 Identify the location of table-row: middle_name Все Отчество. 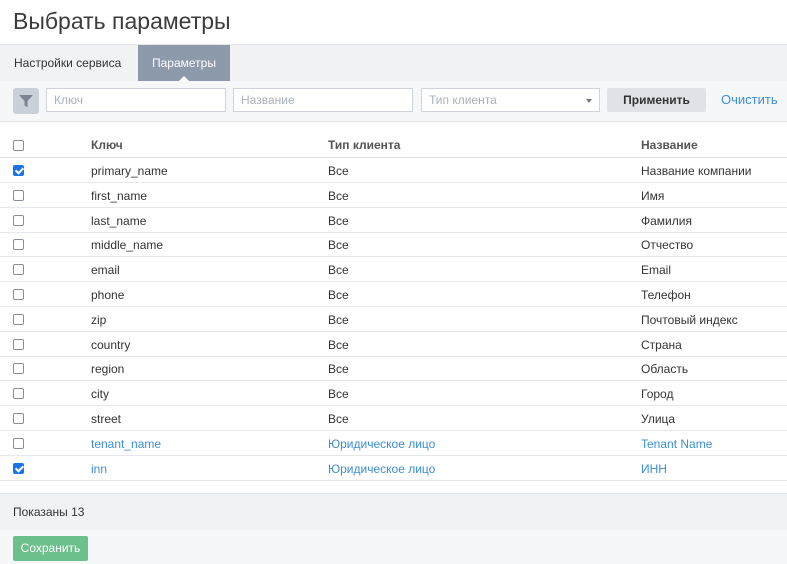
(393, 245).